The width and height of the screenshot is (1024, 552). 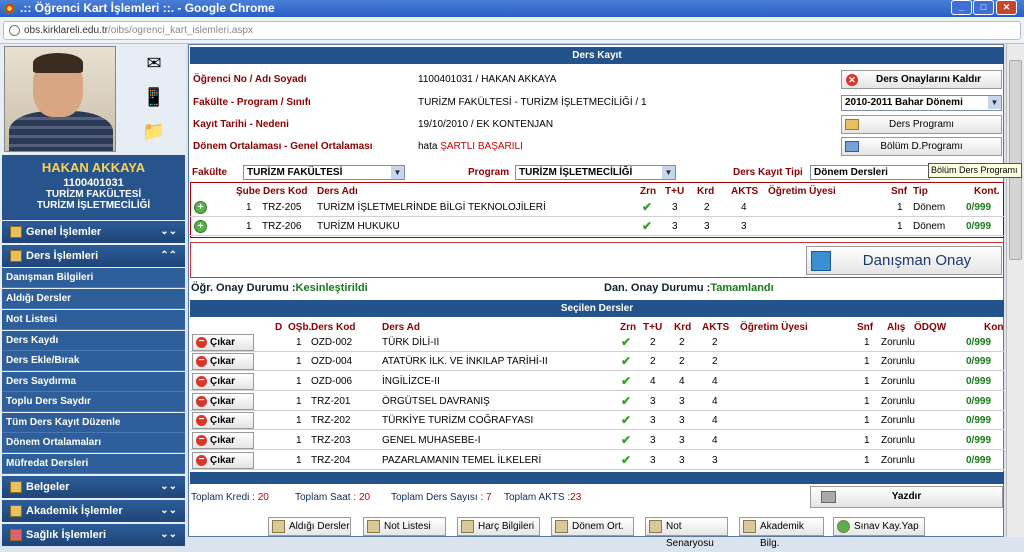 What do you see at coordinates (987, 191) in the screenshot?
I see `col-kont: Kont.` at bounding box center [987, 191].